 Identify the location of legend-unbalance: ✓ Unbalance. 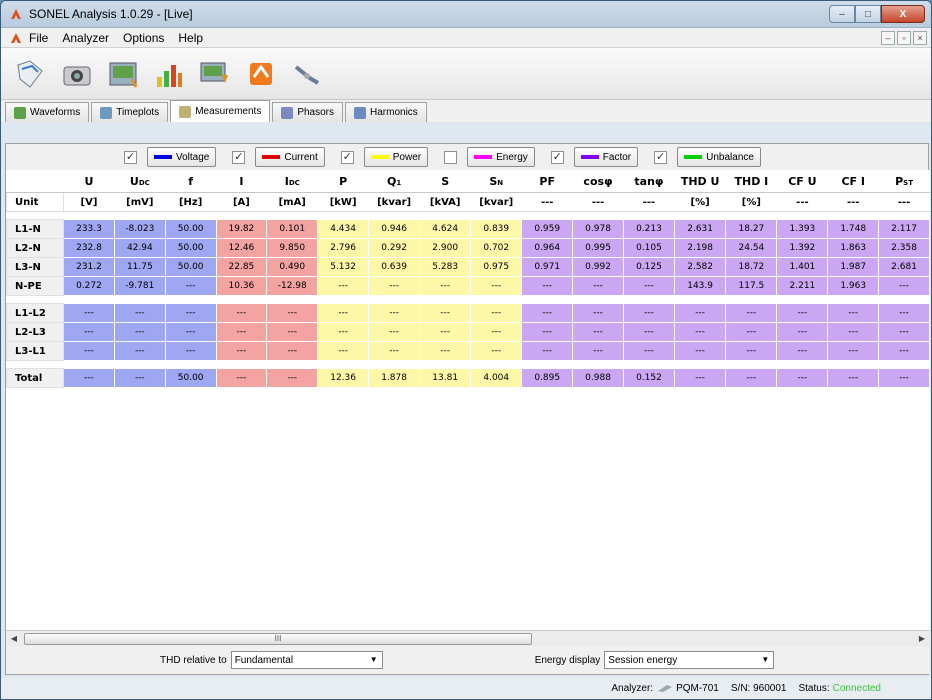
(707, 157).